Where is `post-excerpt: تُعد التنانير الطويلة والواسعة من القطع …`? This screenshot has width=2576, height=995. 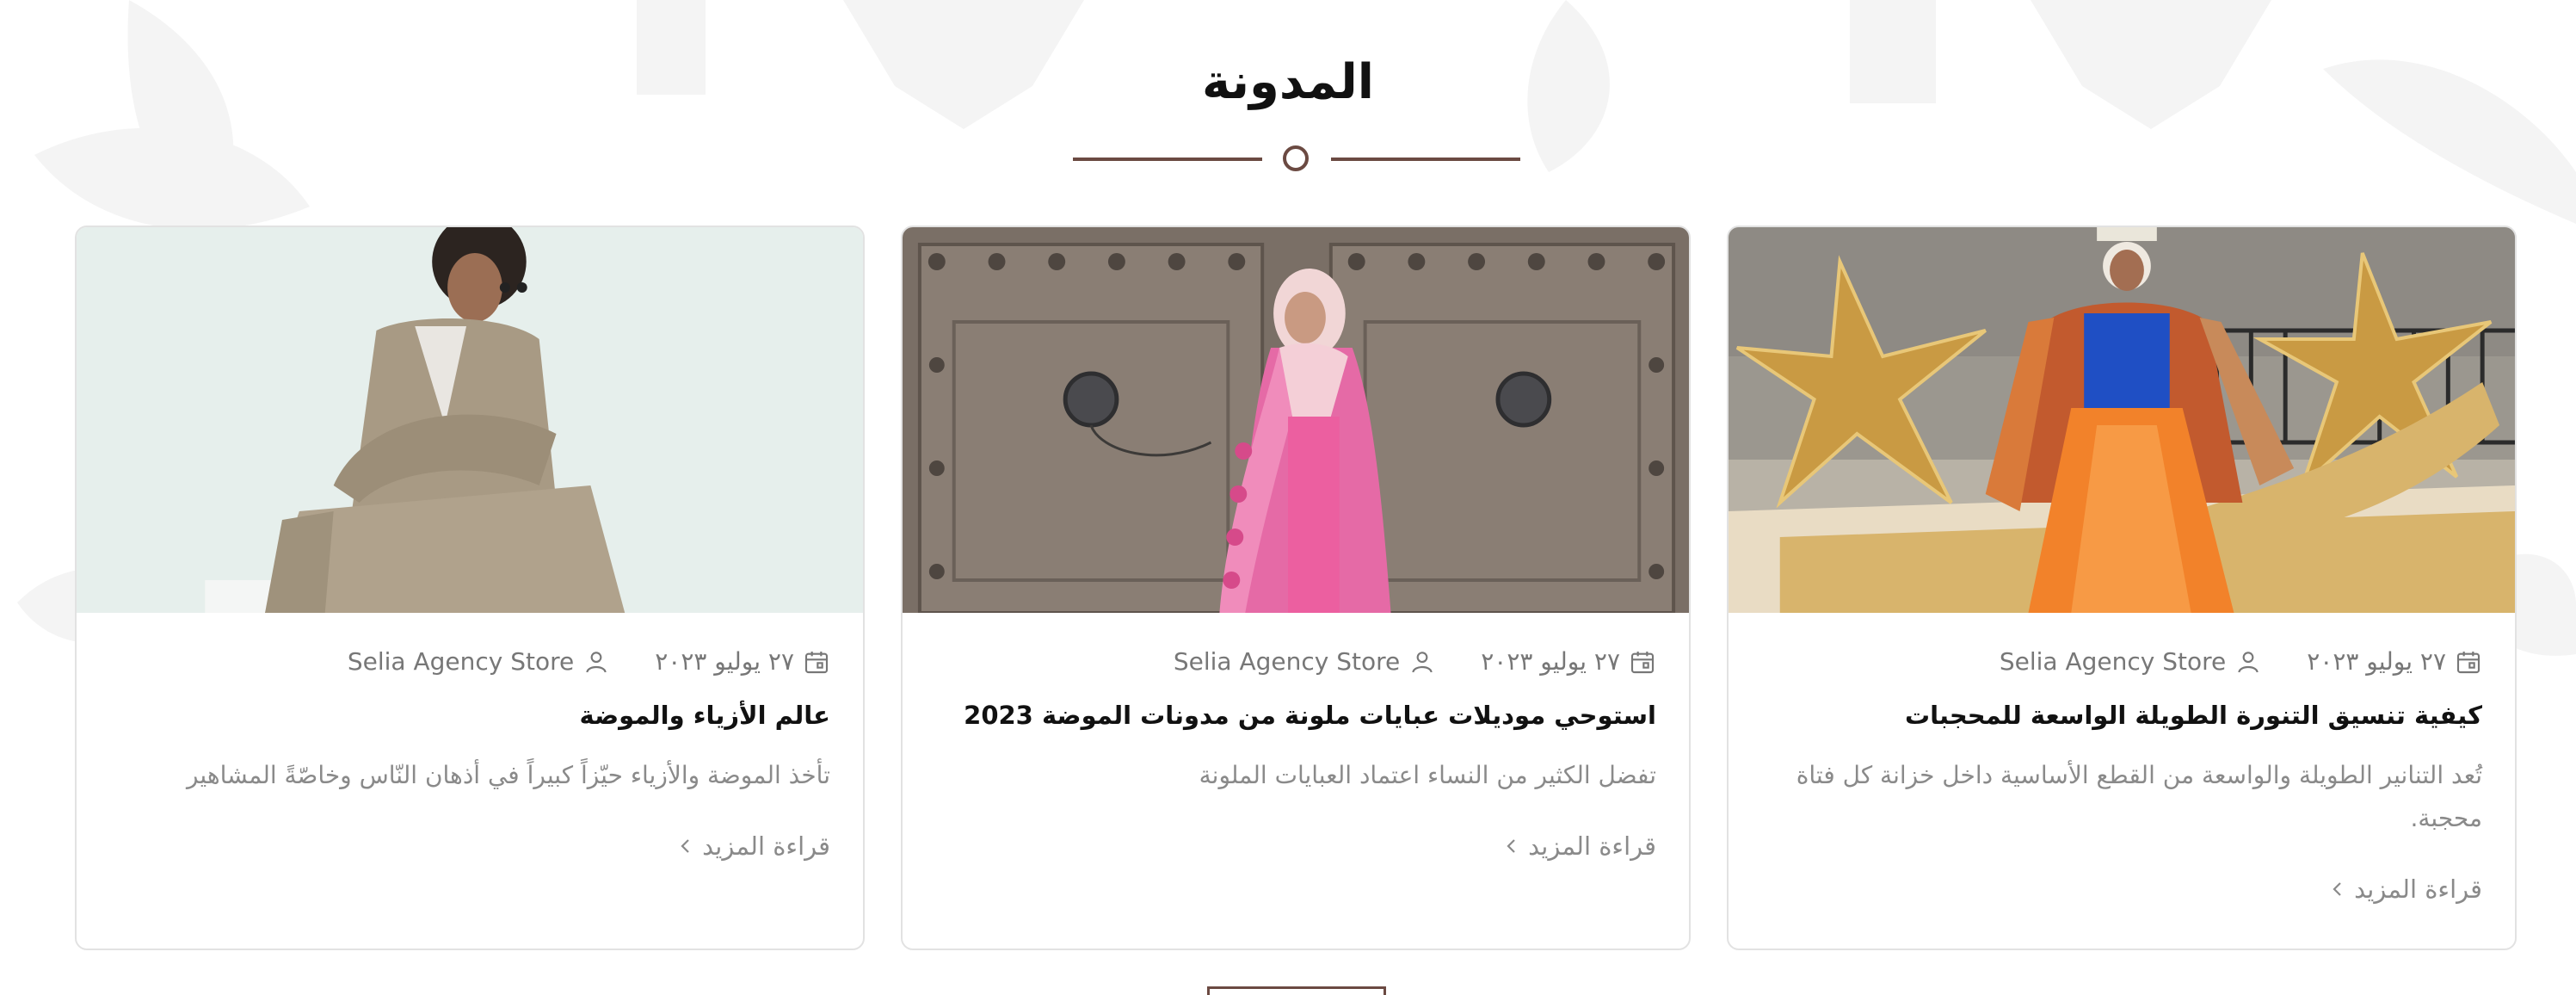
post-excerpt: تُعد التنانير الطويلة والواسعة من القطع … is located at coordinates (2139, 797).